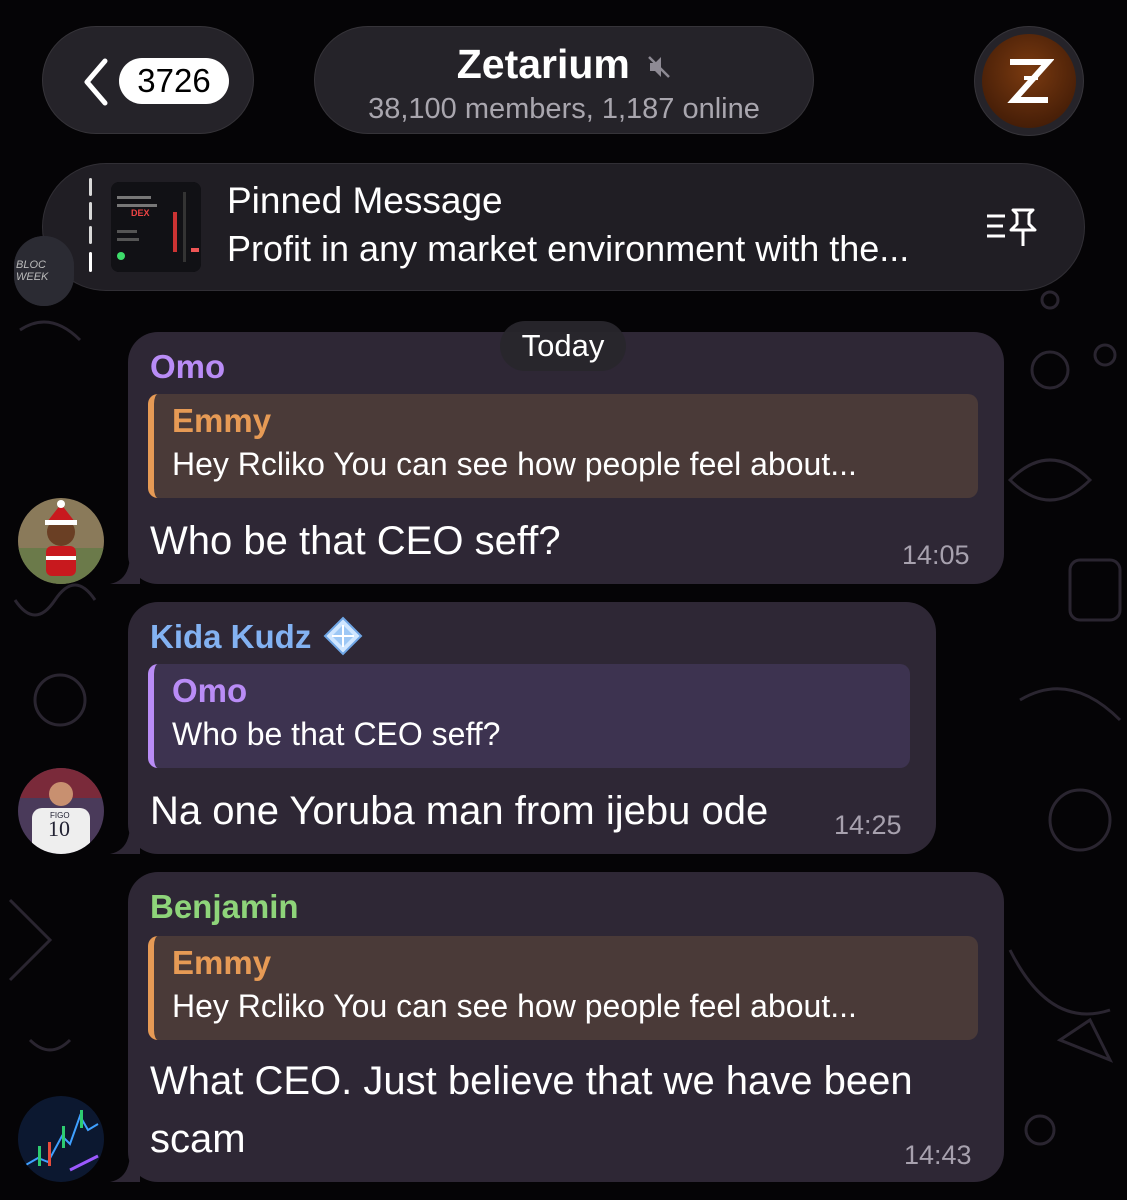 Image resolution: width=1127 pixels, height=1200 pixels. I want to click on reply-text: Who be that CEO seff?, so click(336, 734).